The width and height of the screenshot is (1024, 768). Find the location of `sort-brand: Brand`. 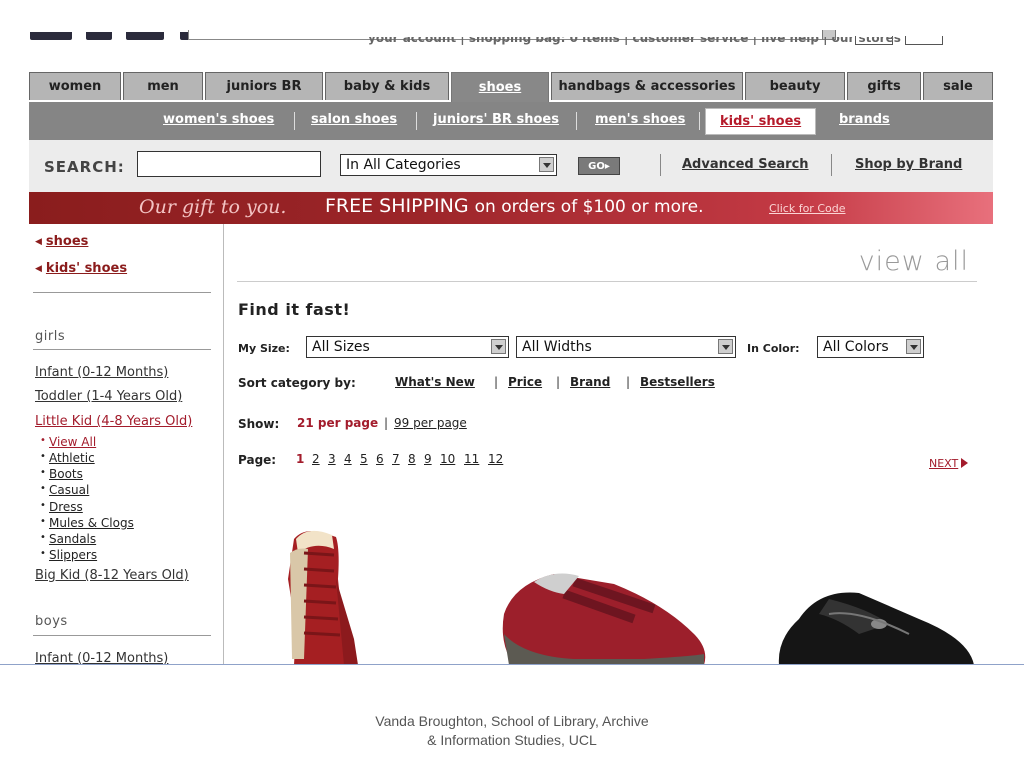

sort-brand: Brand is located at coordinates (590, 382).